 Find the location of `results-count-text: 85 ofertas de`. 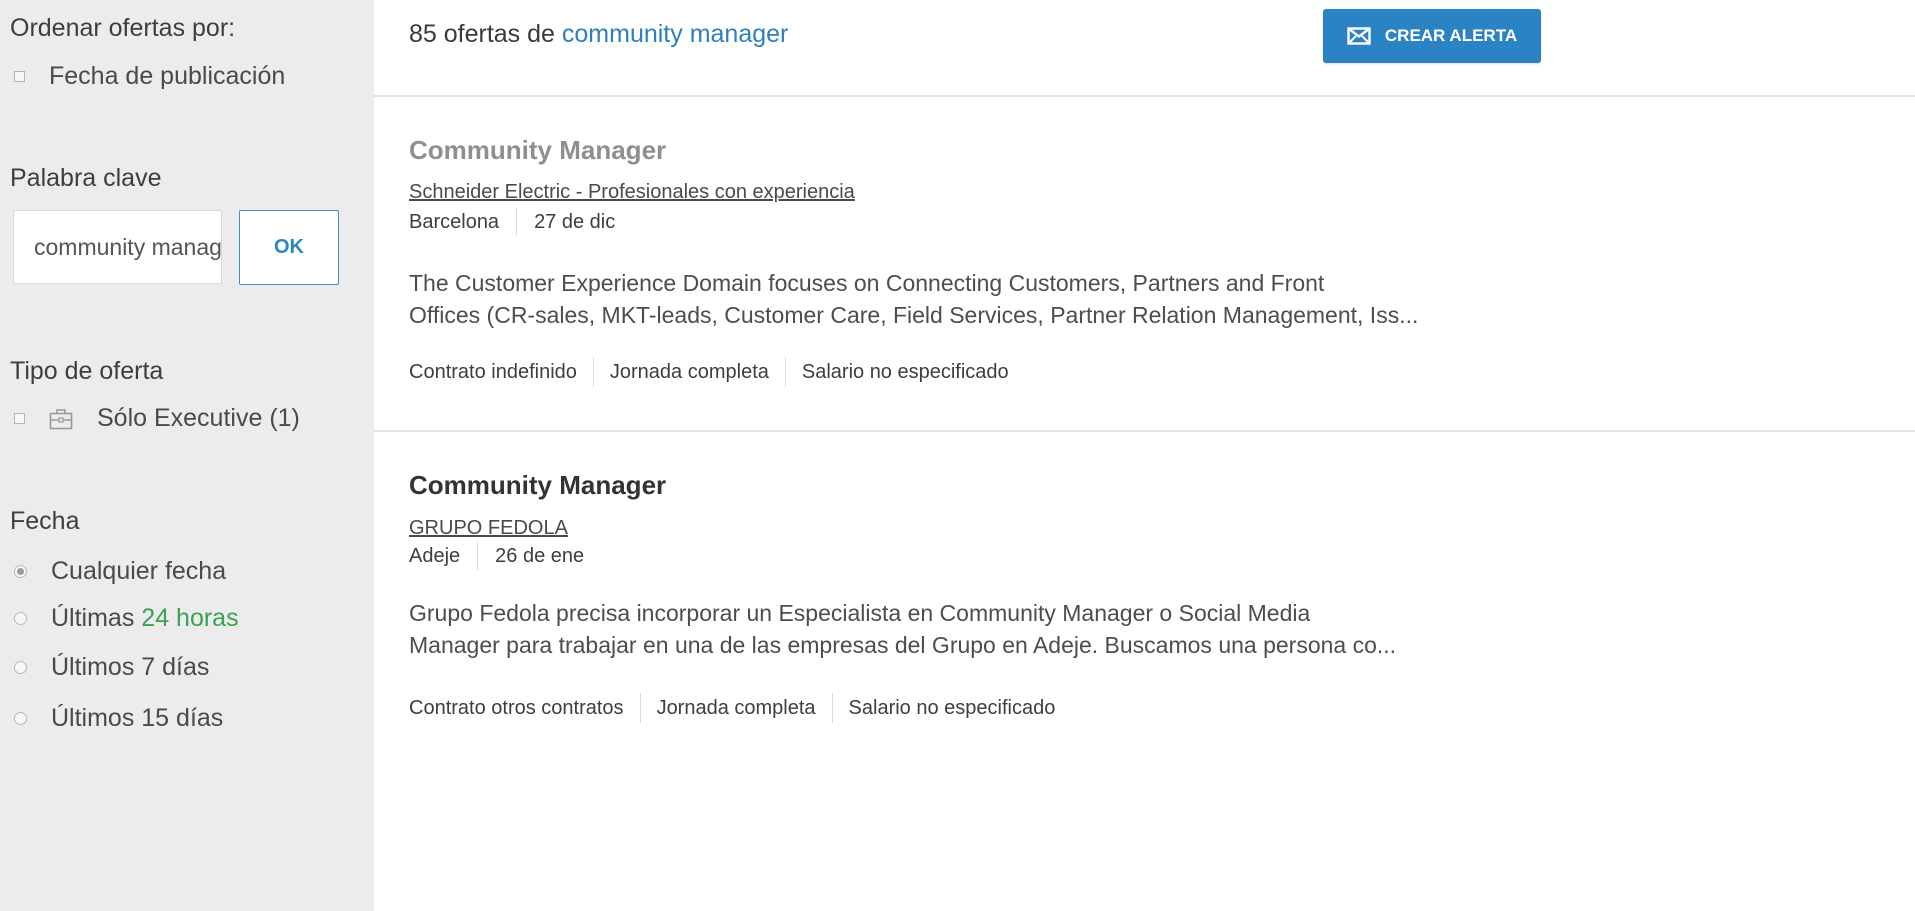

results-count-text: 85 ofertas de is located at coordinates (485, 34).